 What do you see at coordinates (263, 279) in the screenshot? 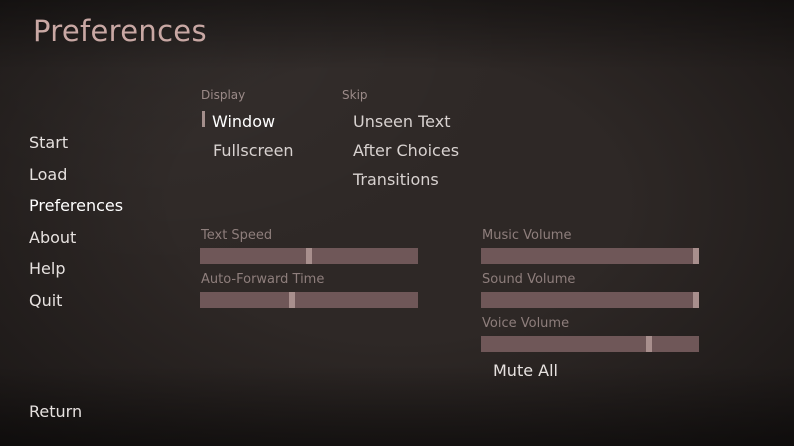
I see `auto-forward-time-label: Auto-Forward Time` at bounding box center [263, 279].